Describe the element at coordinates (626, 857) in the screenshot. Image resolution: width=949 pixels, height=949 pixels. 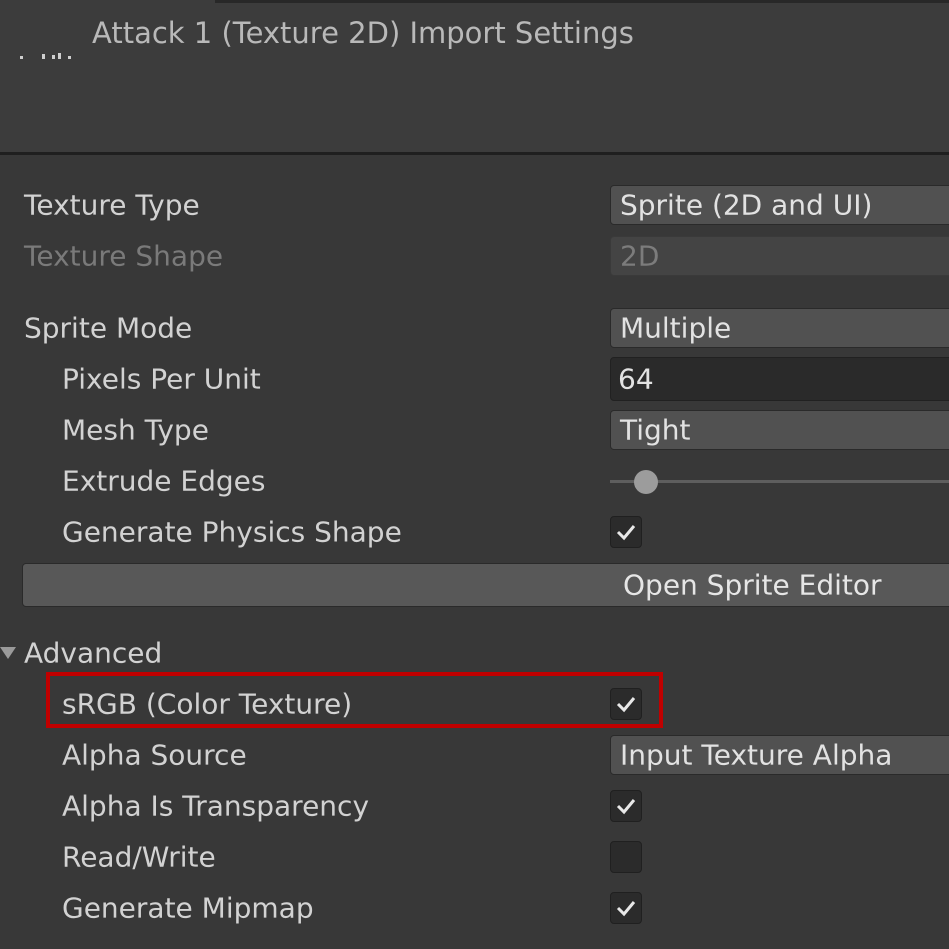
I see `read-write-checkbox` at that location.